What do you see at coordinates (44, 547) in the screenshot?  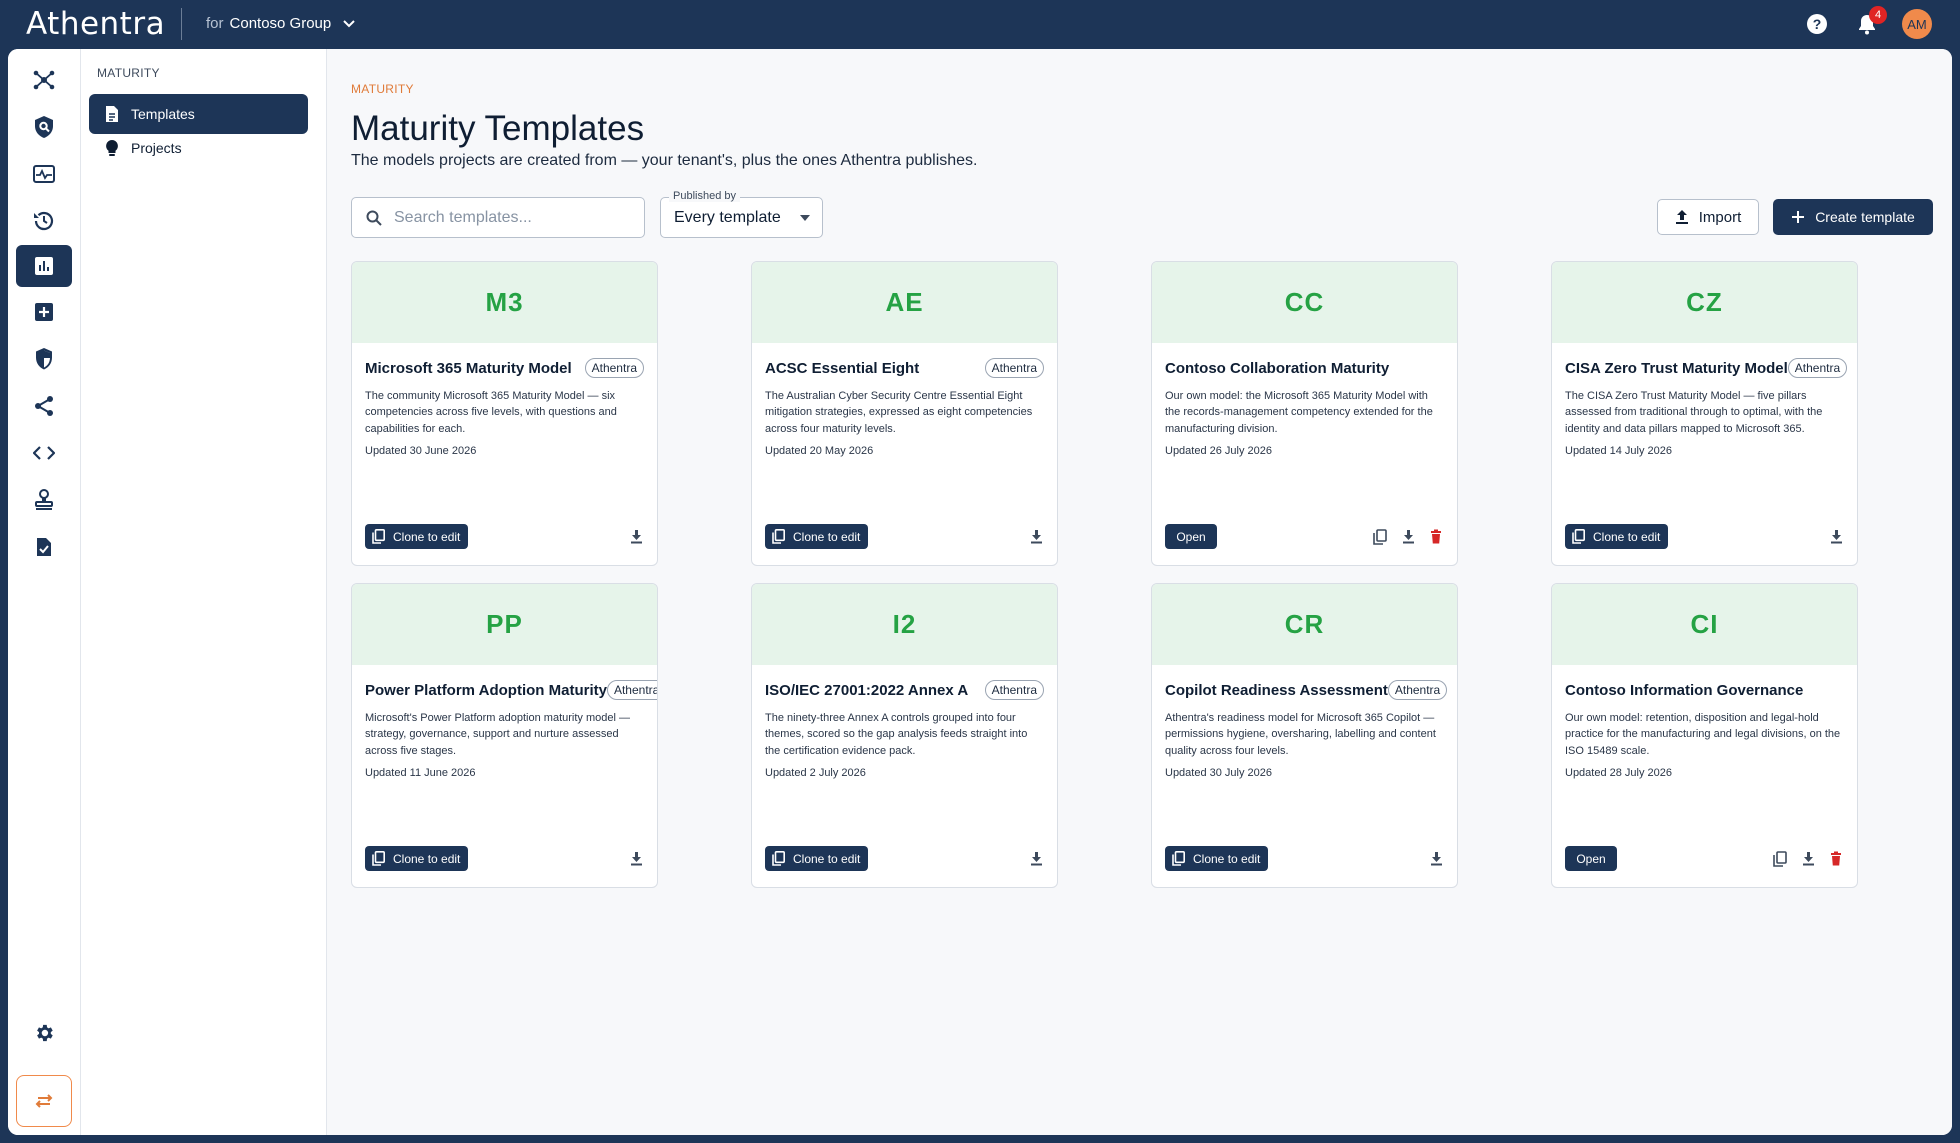 I see `rail-compliance` at bounding box center [44, 547].